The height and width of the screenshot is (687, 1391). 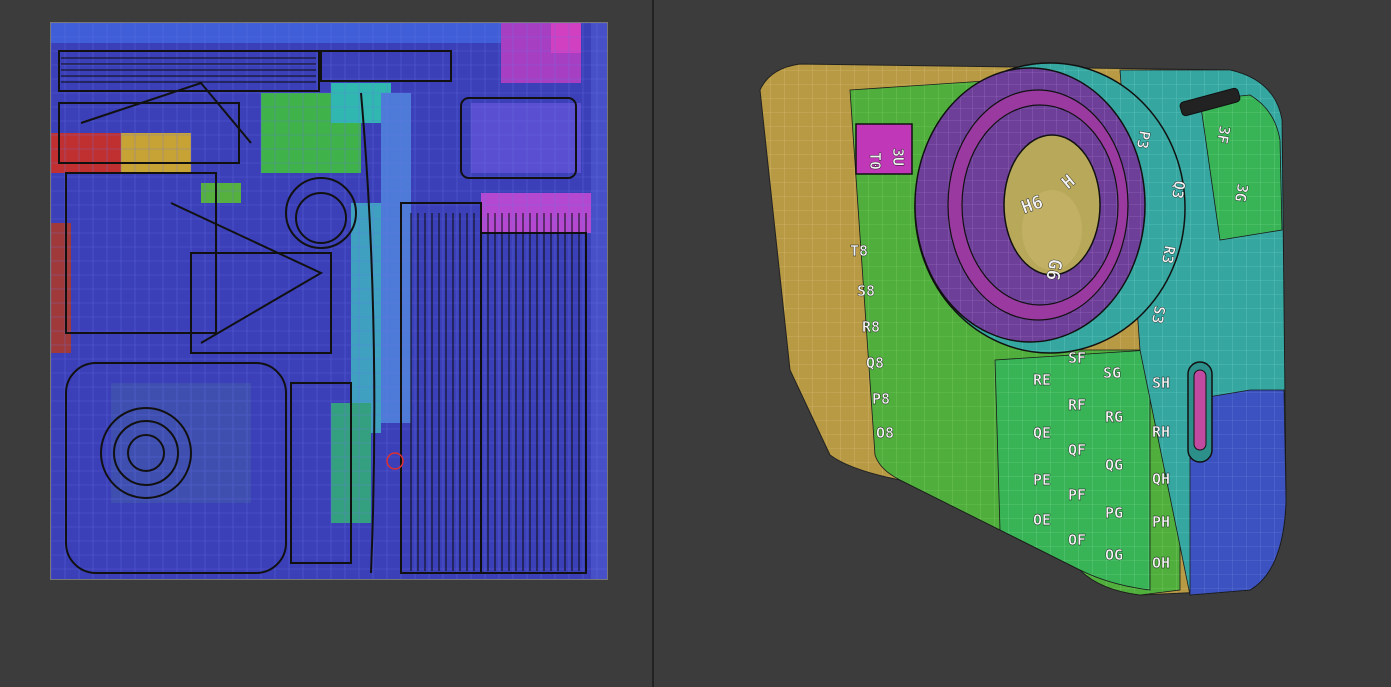 I want to click on tile-label: T0, so click(x=875, y=161).